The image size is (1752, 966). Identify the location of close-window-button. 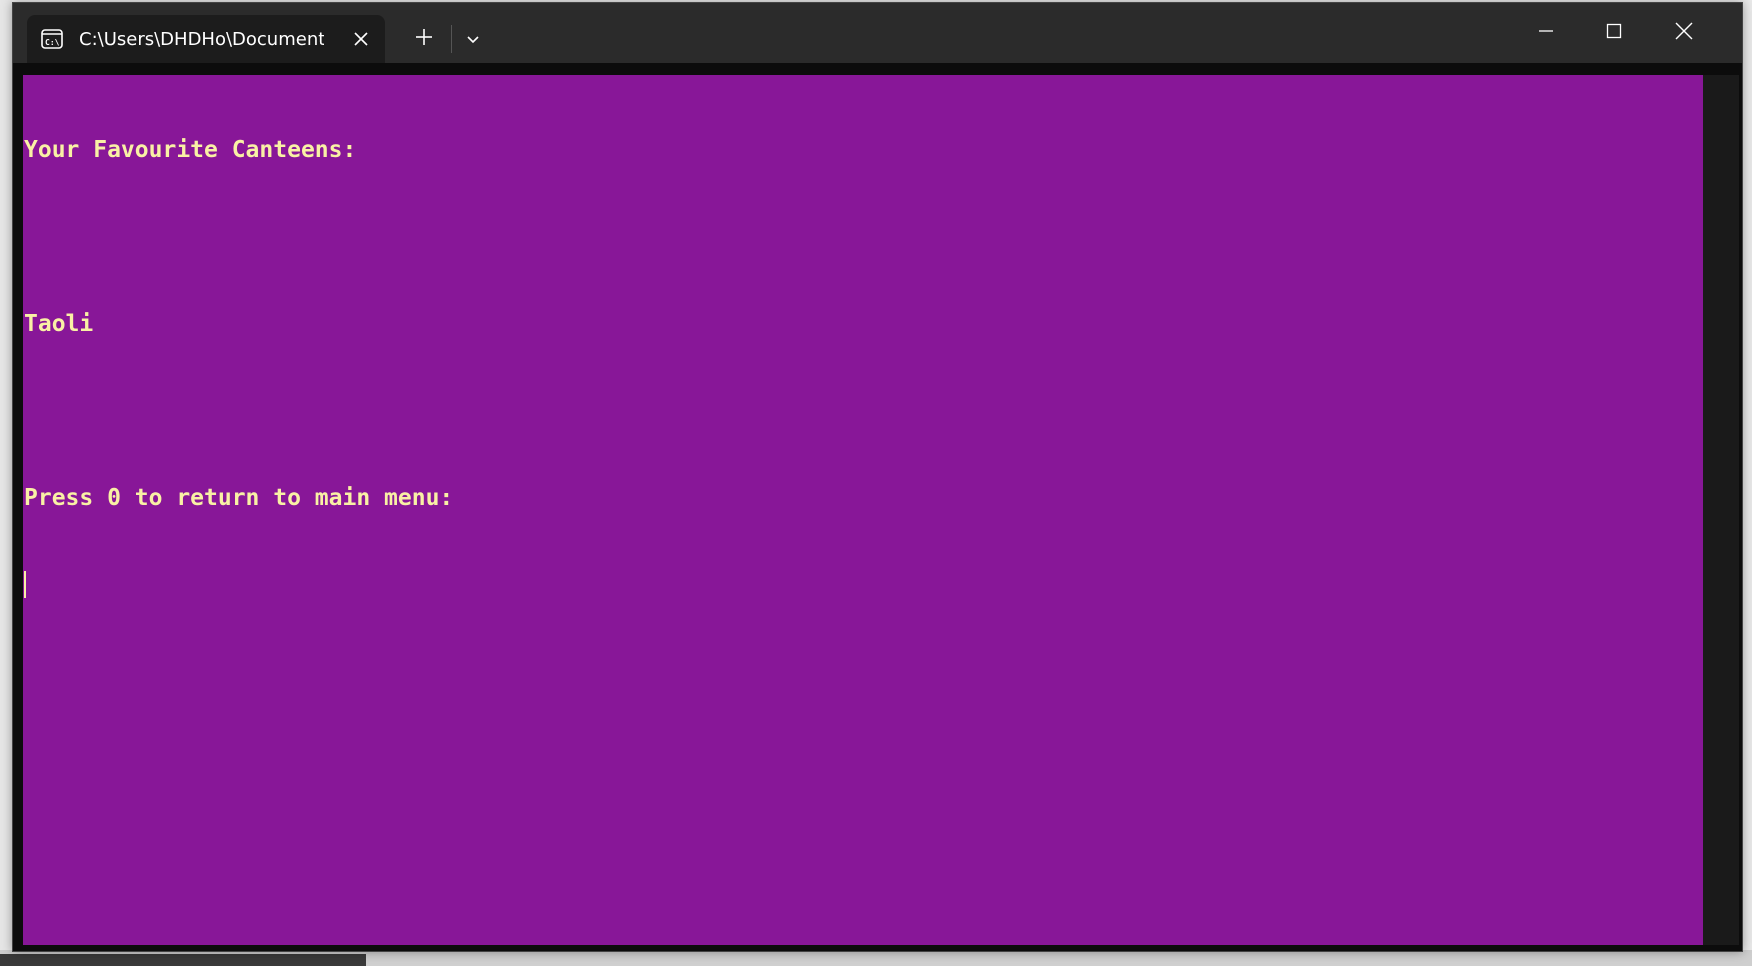
(1684, 33).